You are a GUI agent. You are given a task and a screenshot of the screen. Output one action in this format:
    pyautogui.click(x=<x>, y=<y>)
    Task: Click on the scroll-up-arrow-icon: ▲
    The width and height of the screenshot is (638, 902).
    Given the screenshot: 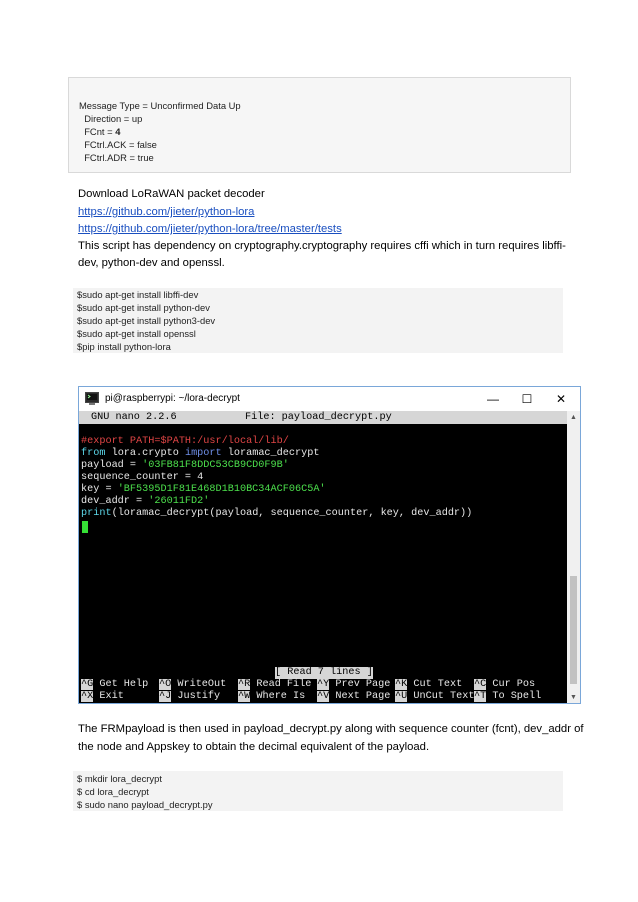 What is the action you would take?
    pyautogui.click(x=573, y=417)
    